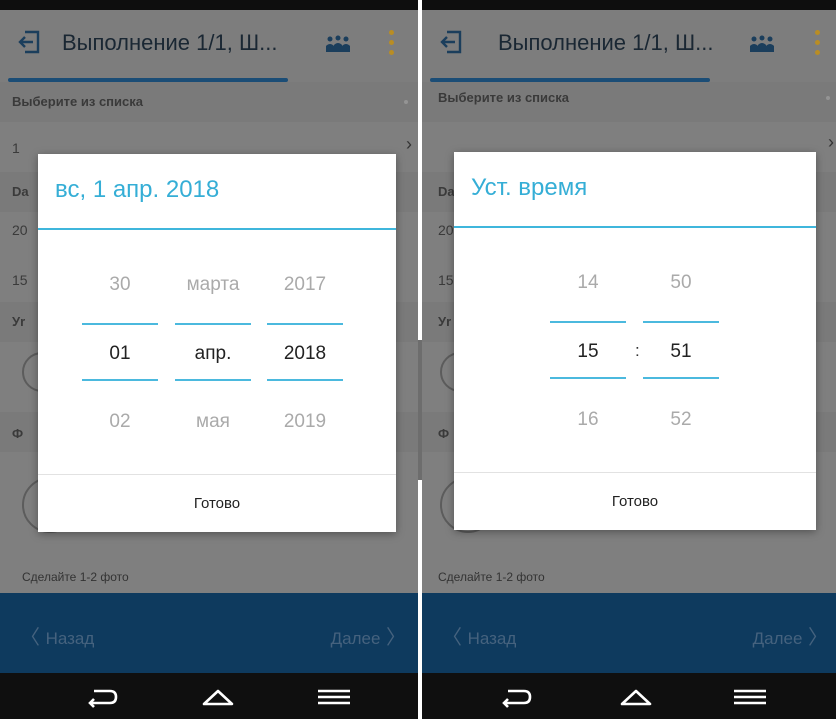 Image resolution: width=836 pixels, height=719 pixels. What do you see at coordinates (305, 422) in the screenshot?
I see `year-next: 2019` at bounding box center [305, 422].